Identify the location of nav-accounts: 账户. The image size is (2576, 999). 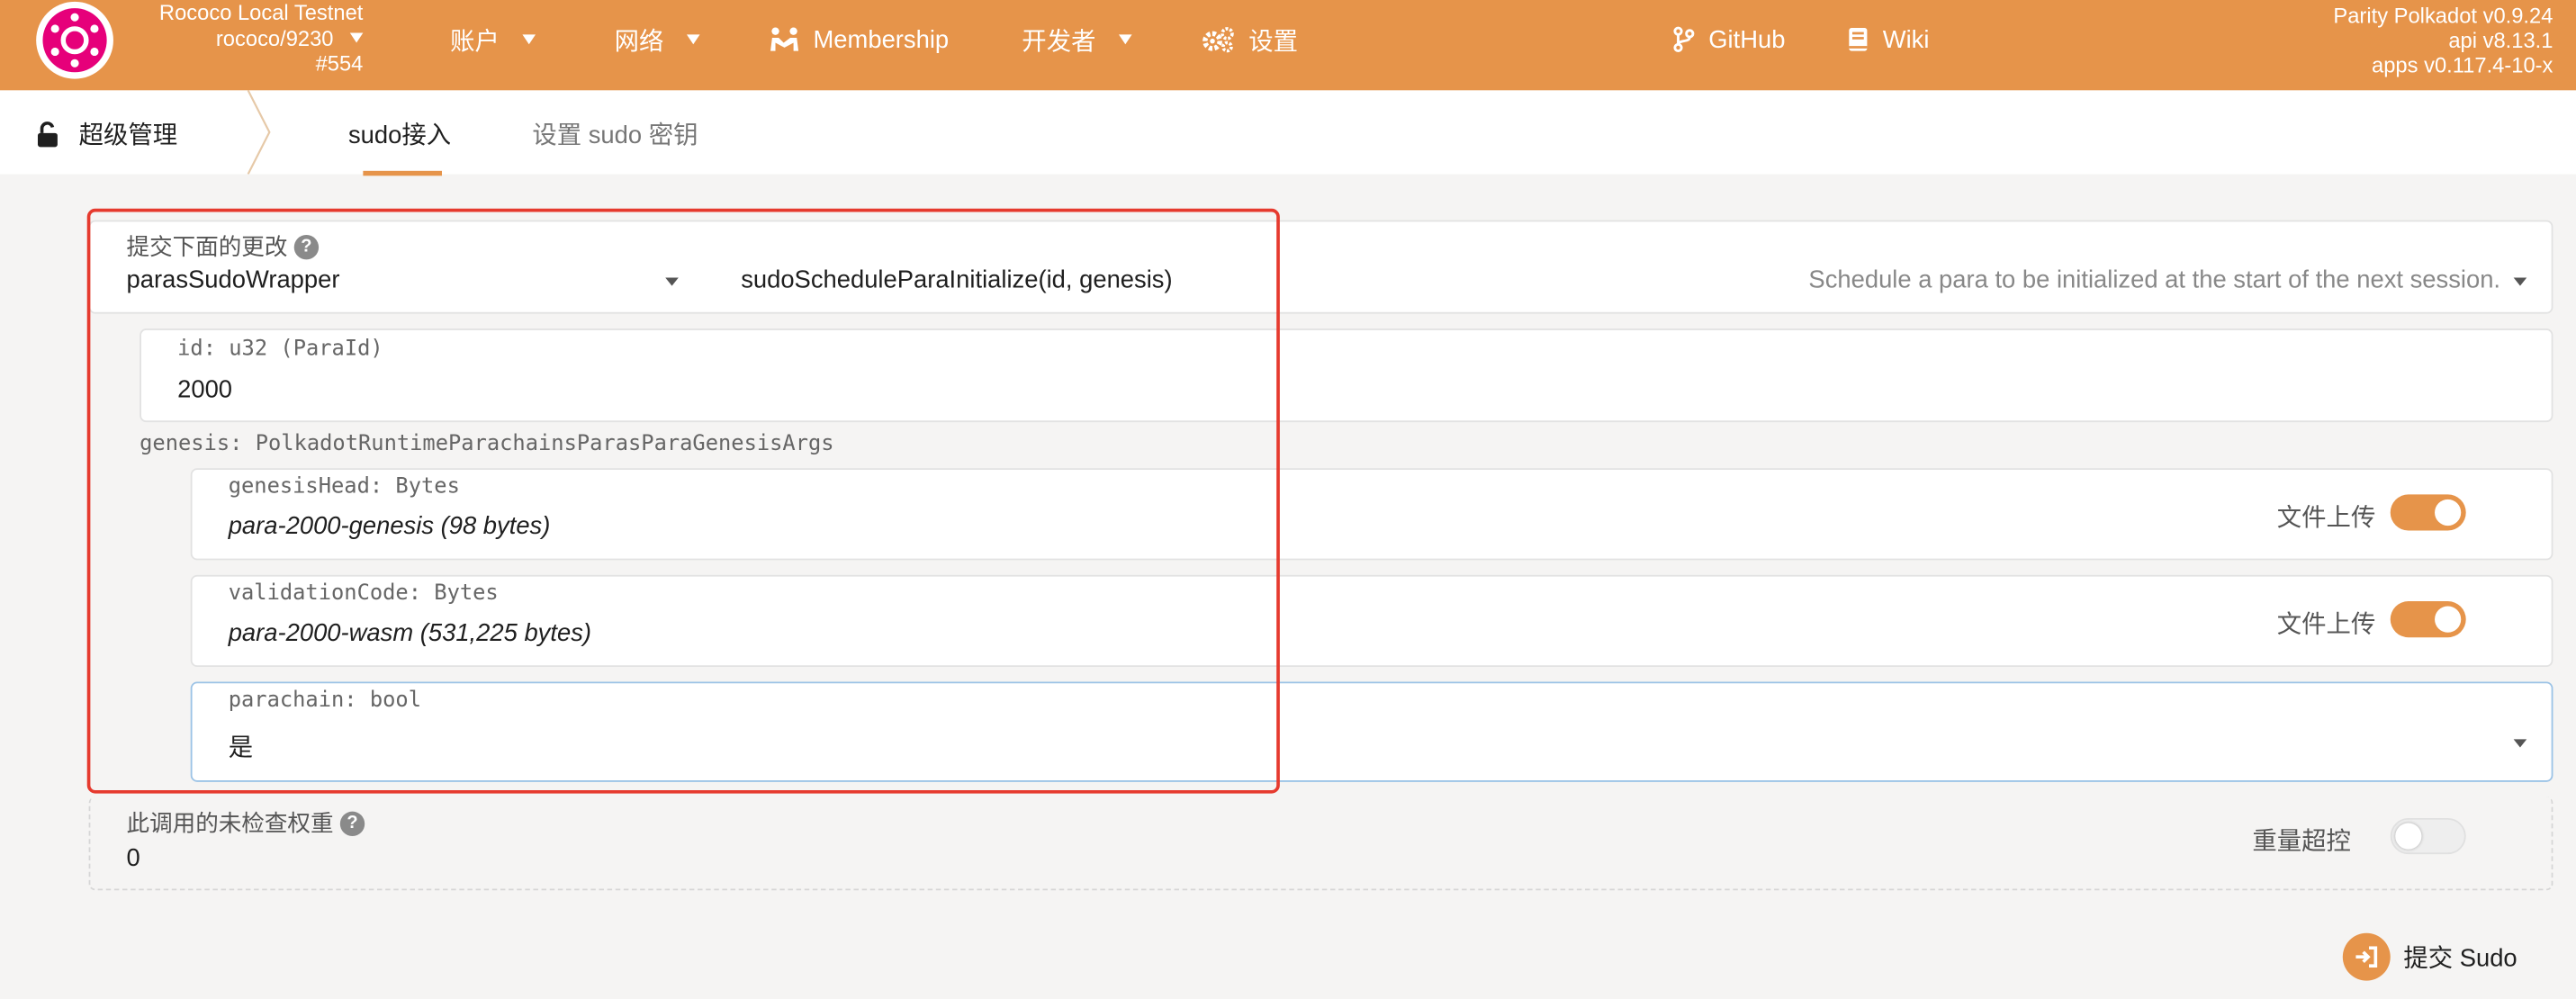
(493, 40).